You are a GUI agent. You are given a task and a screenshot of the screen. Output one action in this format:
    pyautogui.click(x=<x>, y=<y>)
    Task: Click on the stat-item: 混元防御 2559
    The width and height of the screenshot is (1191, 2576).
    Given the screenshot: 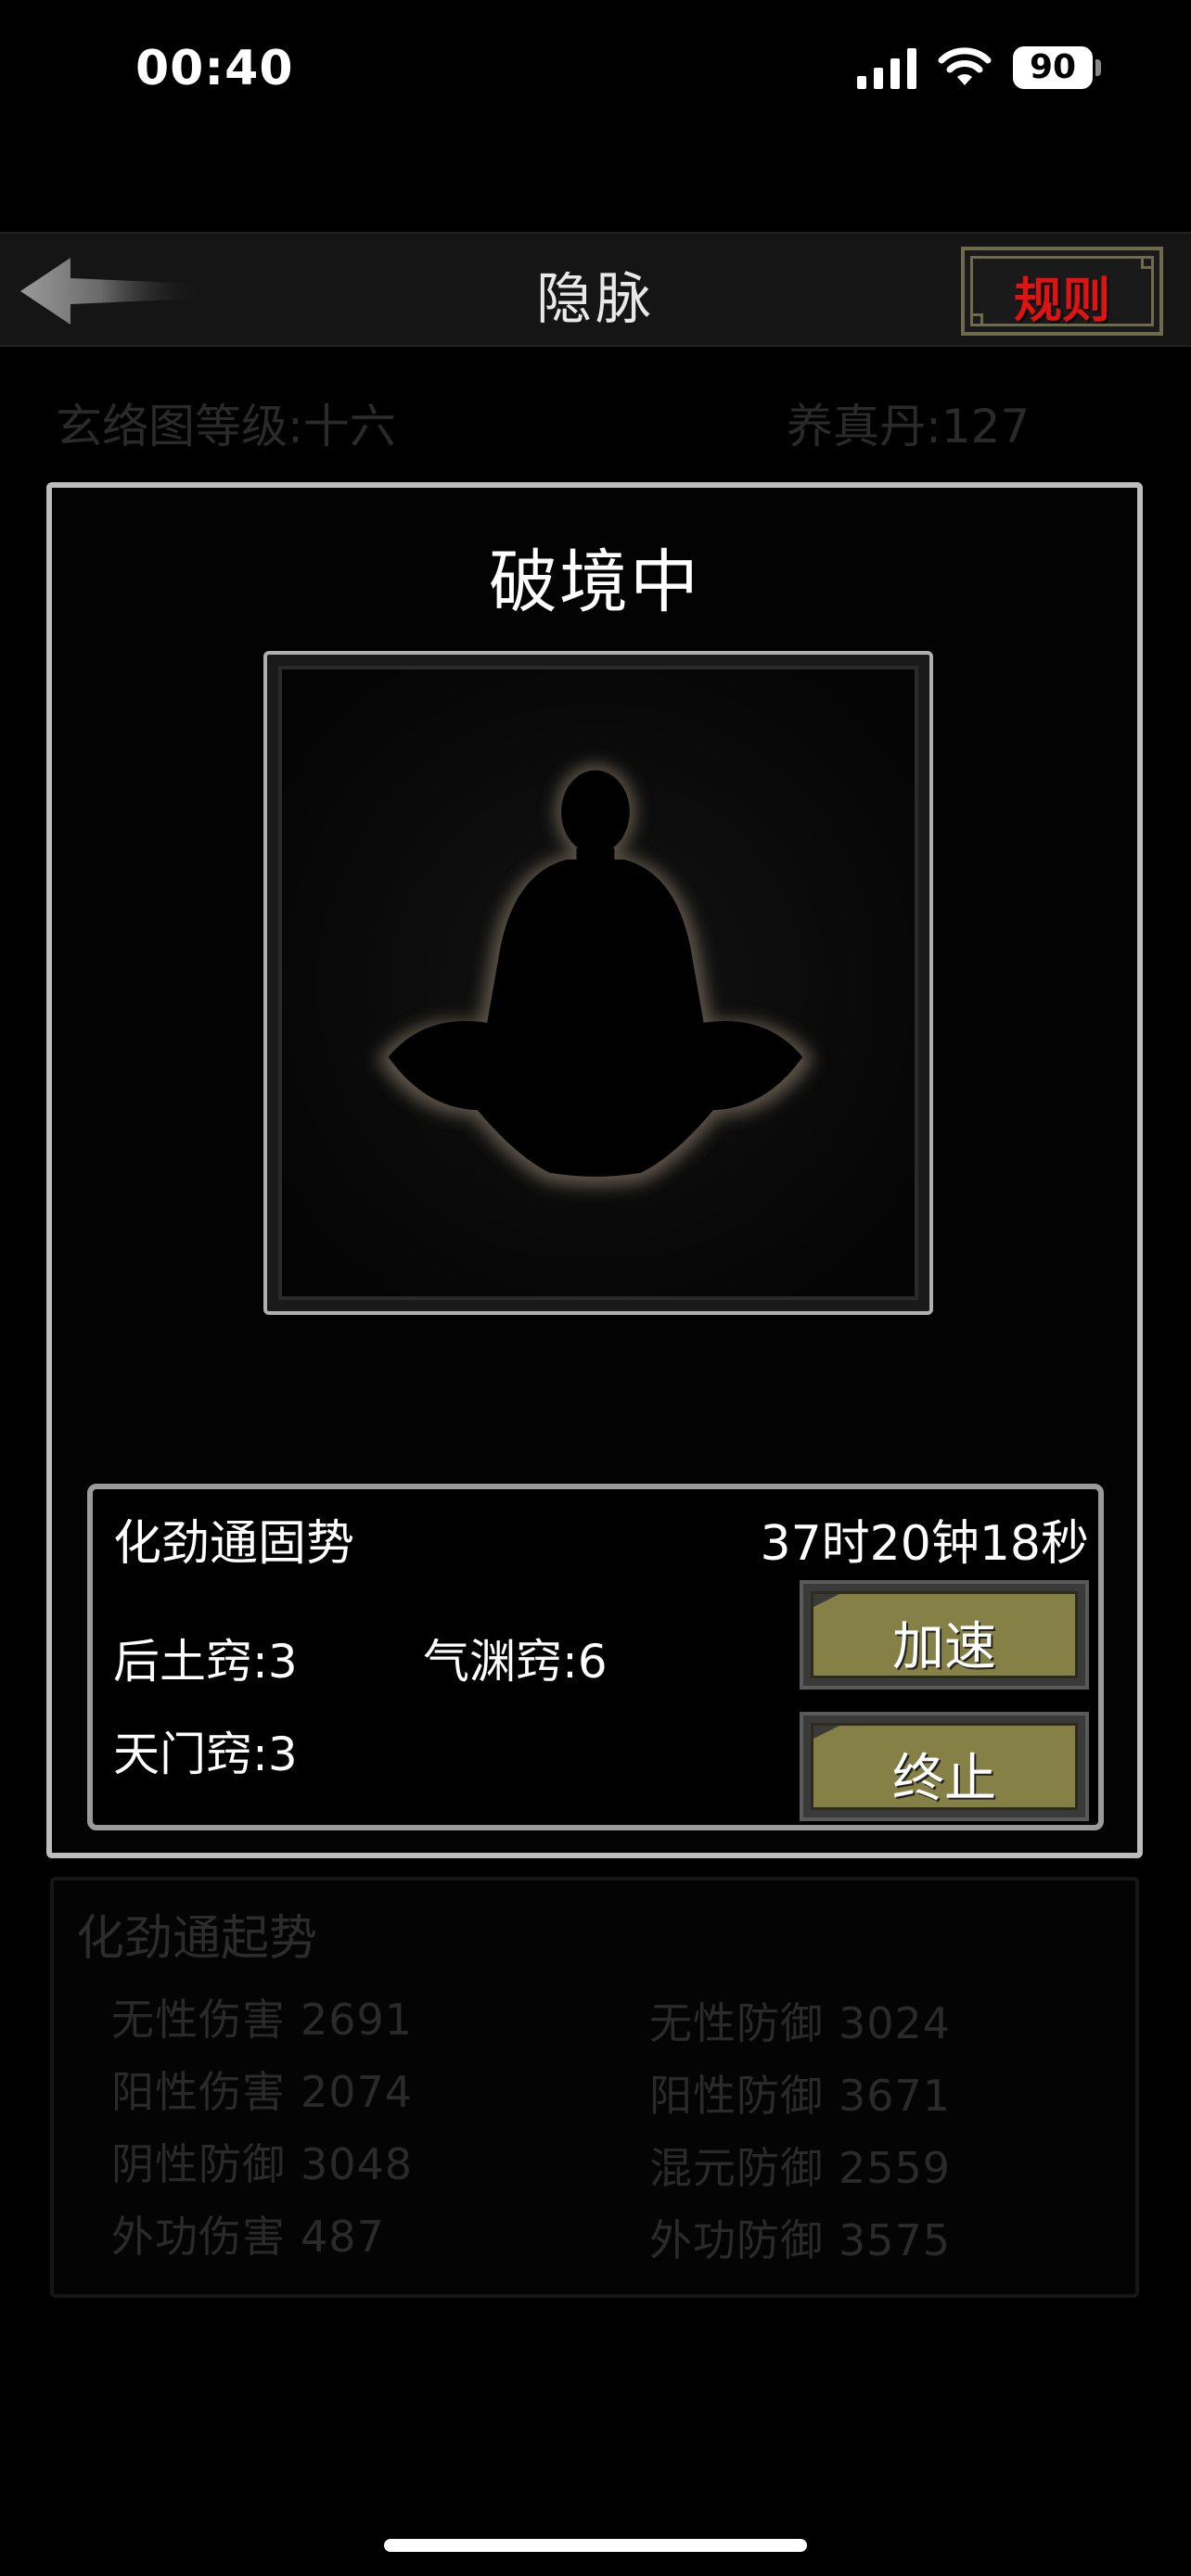 What is the action you would take?
    pyautogui.click(x=800, y=2165)
    